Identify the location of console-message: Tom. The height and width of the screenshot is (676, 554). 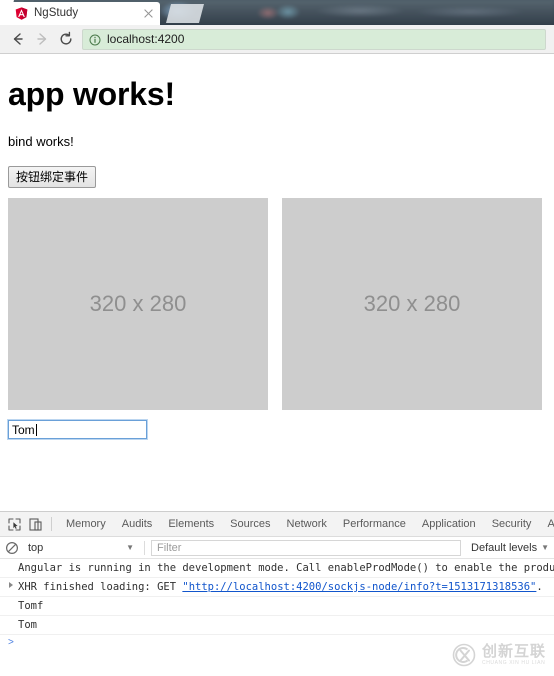
(277, 625).